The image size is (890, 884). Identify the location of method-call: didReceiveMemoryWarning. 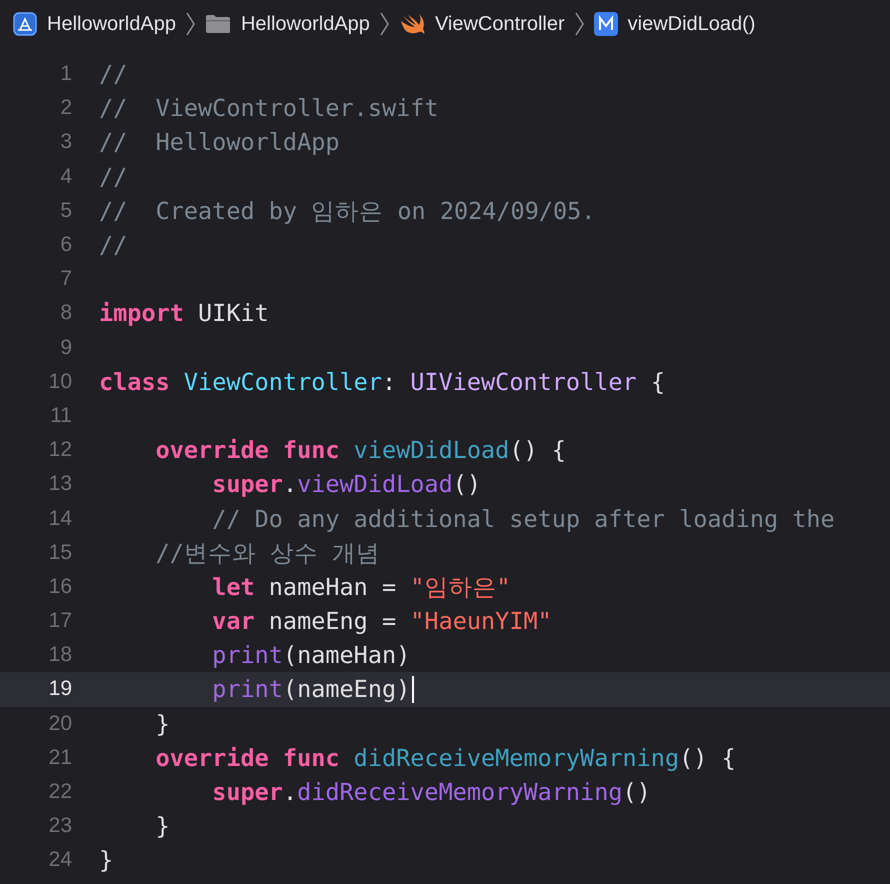
(460, 792).